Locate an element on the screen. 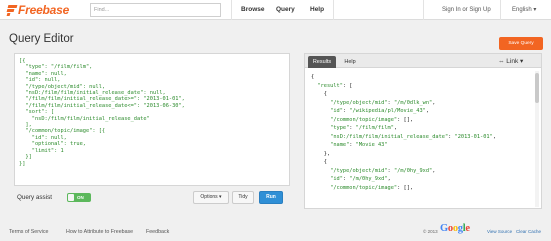 This screenshot has height=241, width=551. view-source-link: View Source is located at coordinates (499, 231).